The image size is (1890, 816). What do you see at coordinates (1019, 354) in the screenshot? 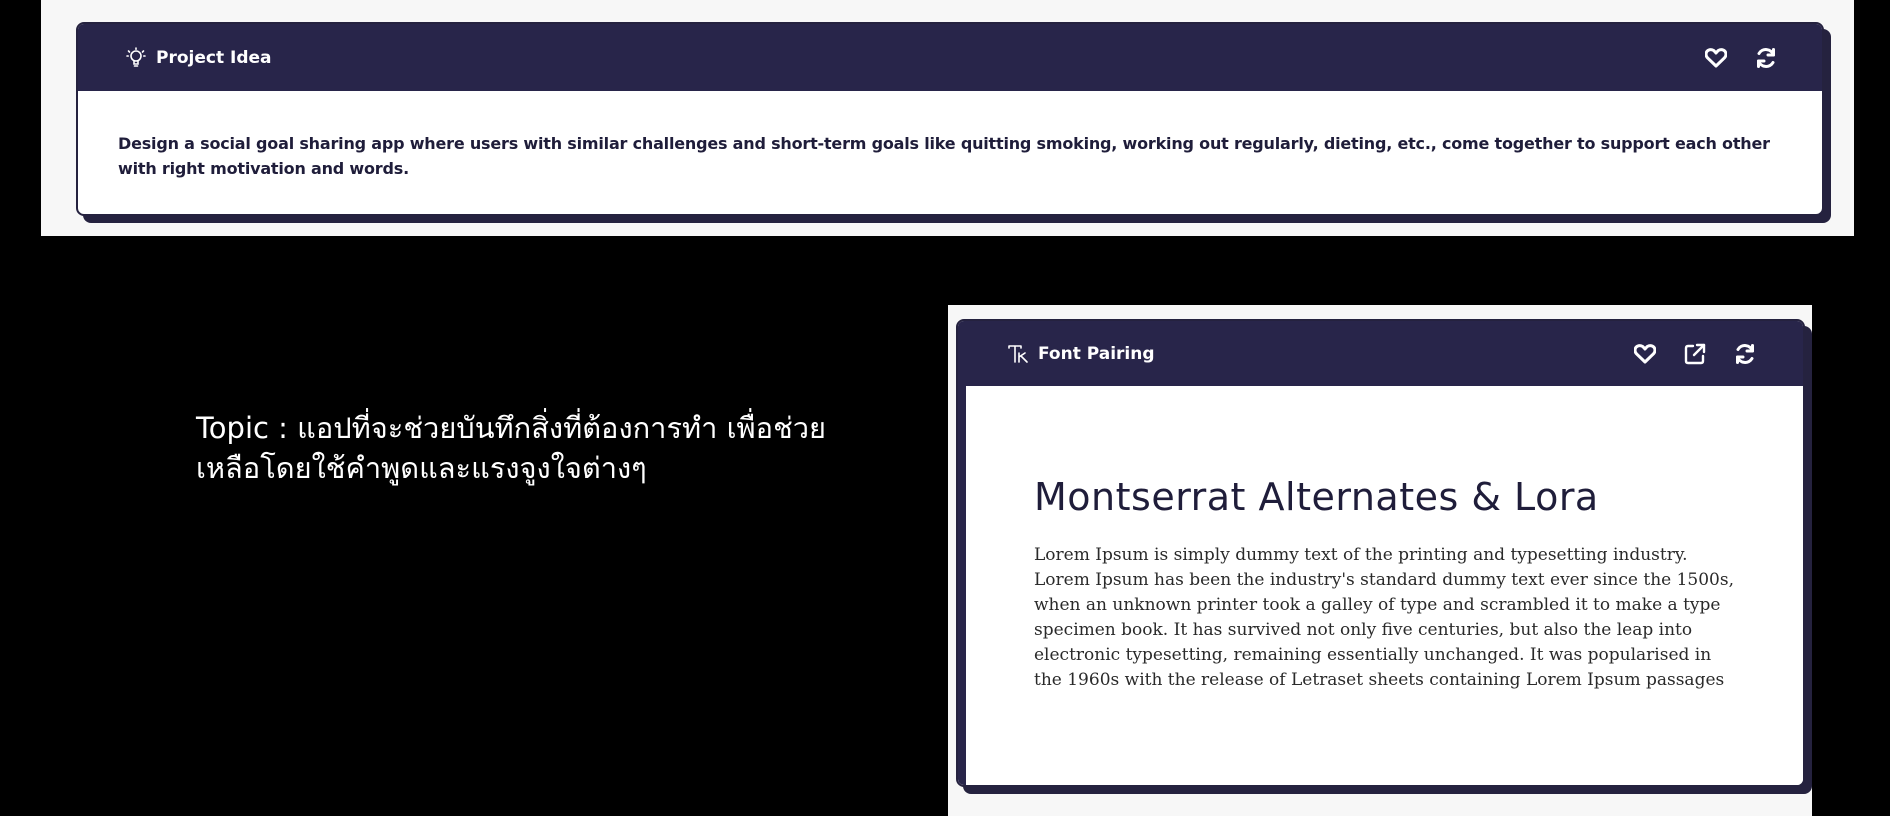
I see `font-icon` at bounding box center [1019, 354].